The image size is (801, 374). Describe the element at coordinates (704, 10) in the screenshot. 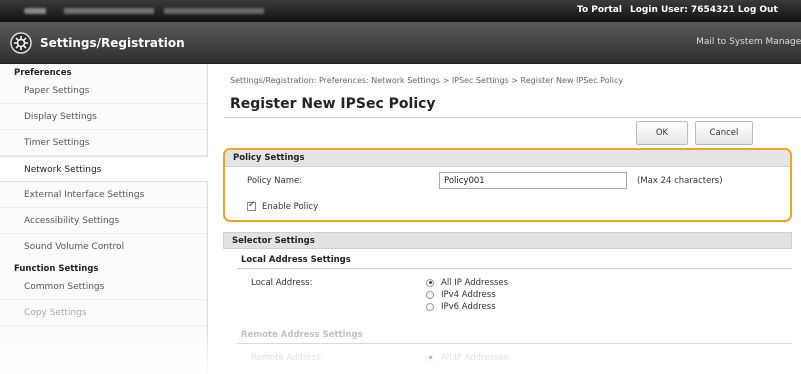

I see `login-user-info: Login User: 7654321 Log Out` at that location.